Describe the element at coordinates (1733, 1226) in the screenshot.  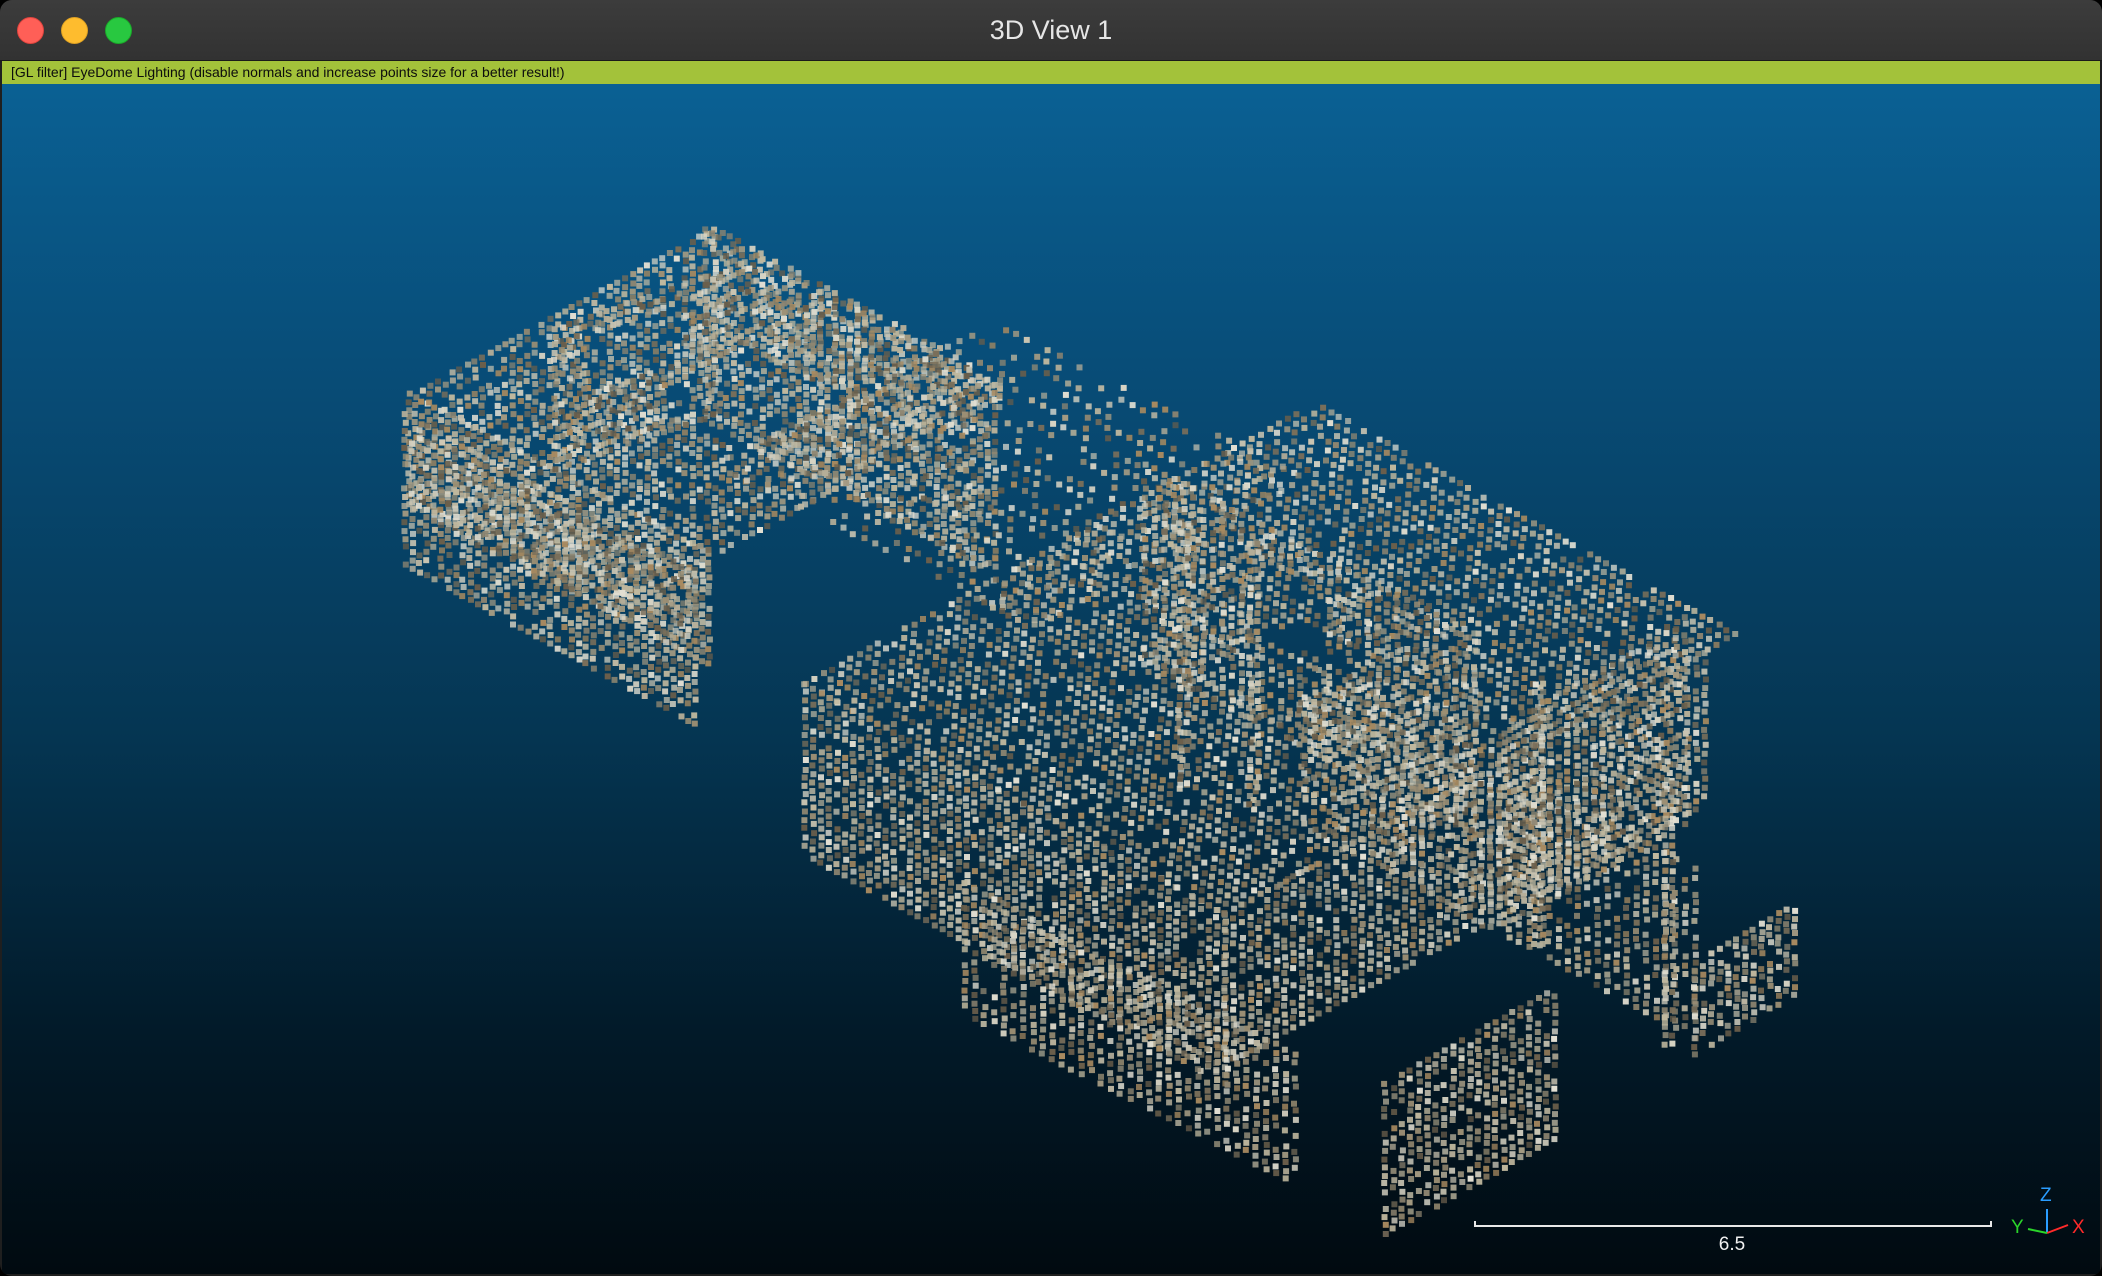
I see `scale-bar` at that location.